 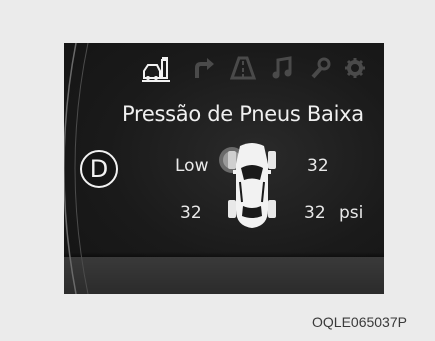 What do you see at coordinates (232, 160) in the screenshot?
I see `tire-front-left-icon` at bounding box center [232, 160].